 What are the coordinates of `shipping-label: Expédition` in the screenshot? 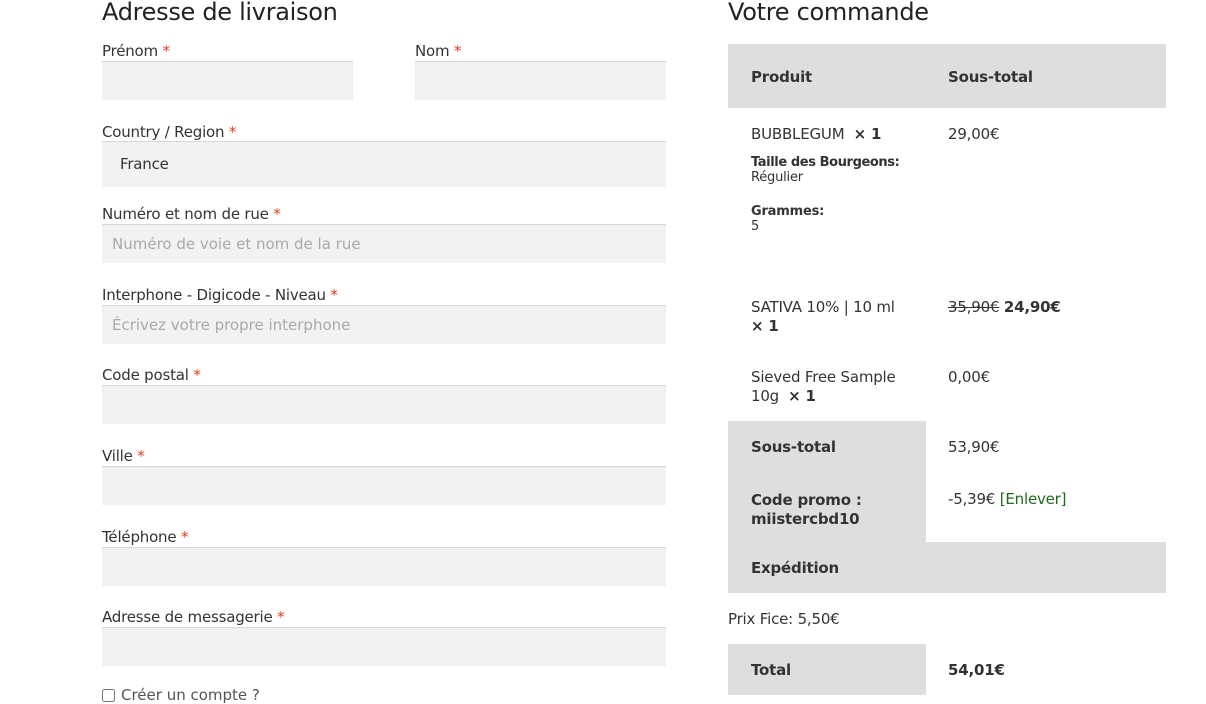 It's located at (795, 568).